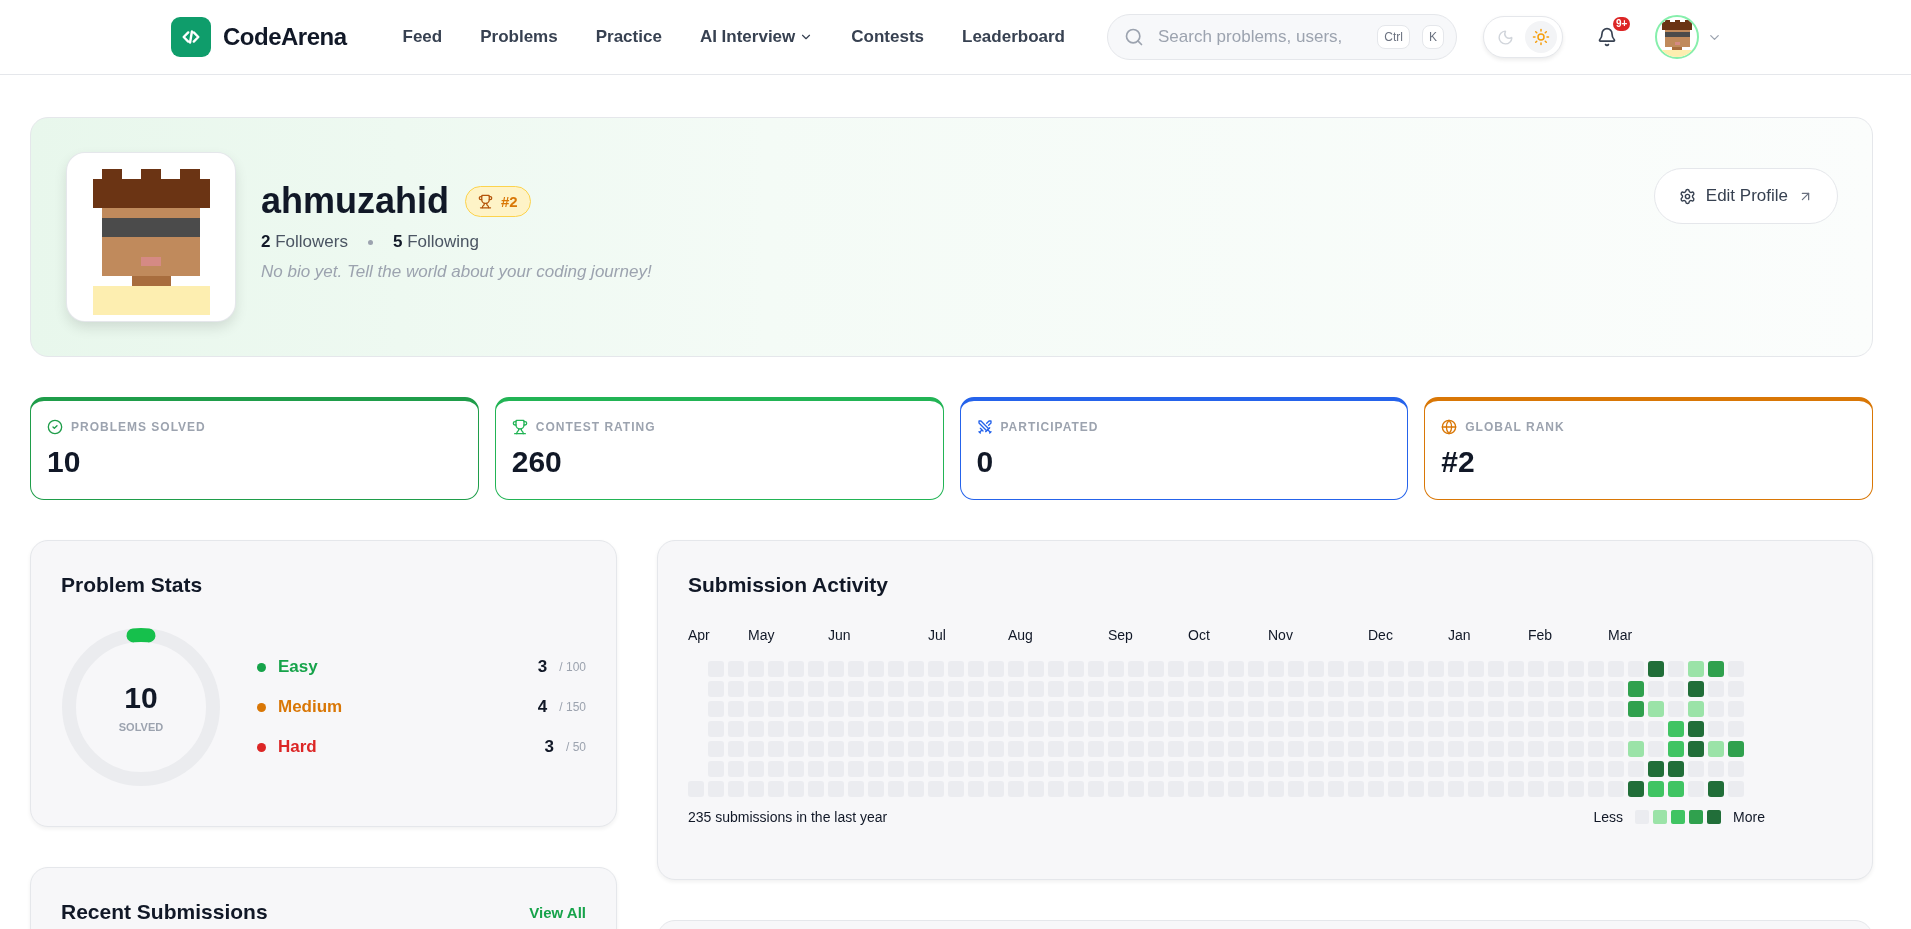 This screenshot has height=929, width=1911. What do you see at coordinates (1515, 427) in the screenshot?
I see `stat-label: GLOBAL RANK` at bounding box center [1515, 427].